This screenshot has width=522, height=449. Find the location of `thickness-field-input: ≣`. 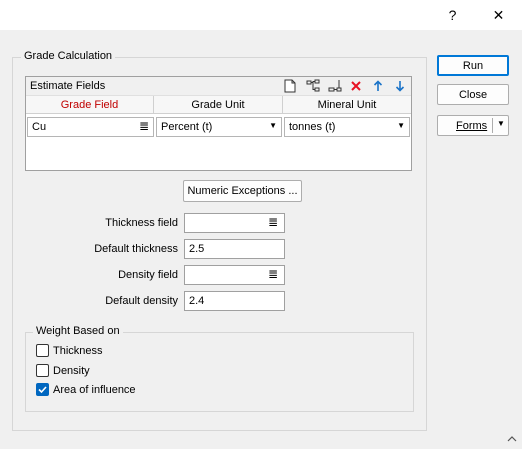

thickness-field-input: ≣ is located at coordinates (234, 223).